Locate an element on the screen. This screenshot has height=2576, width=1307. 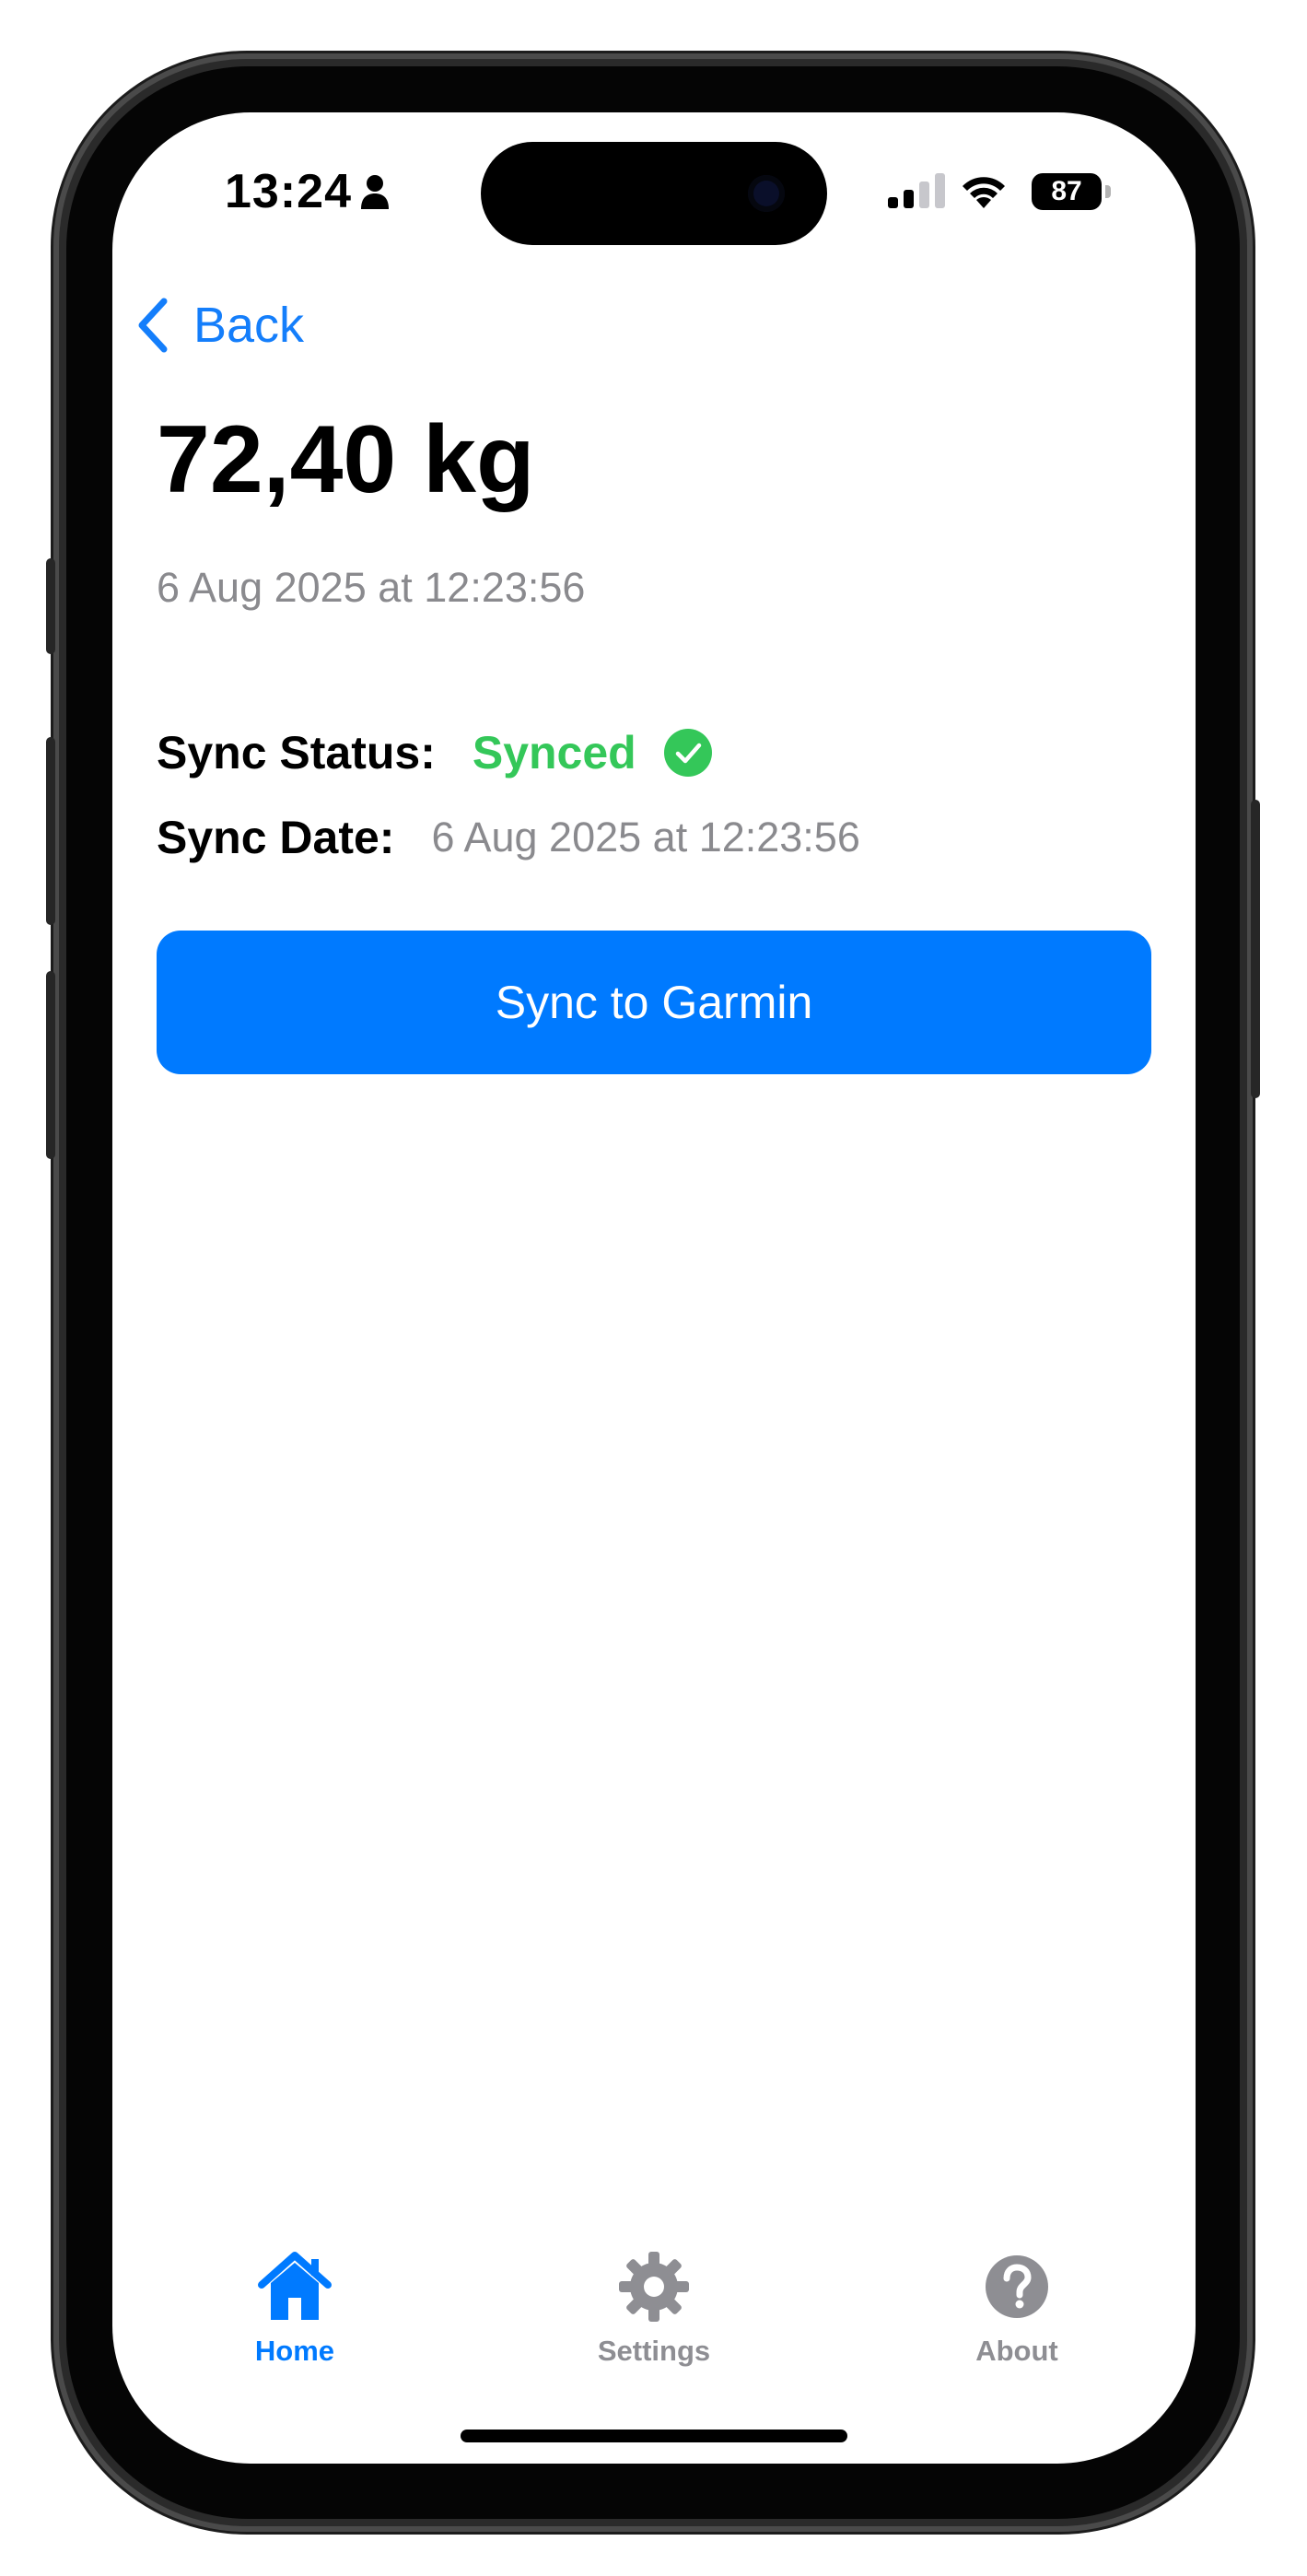
sync-date-row: Sync Date: 6 Aug 2025 at 12:23:56 is located at coordinates (509, 837).